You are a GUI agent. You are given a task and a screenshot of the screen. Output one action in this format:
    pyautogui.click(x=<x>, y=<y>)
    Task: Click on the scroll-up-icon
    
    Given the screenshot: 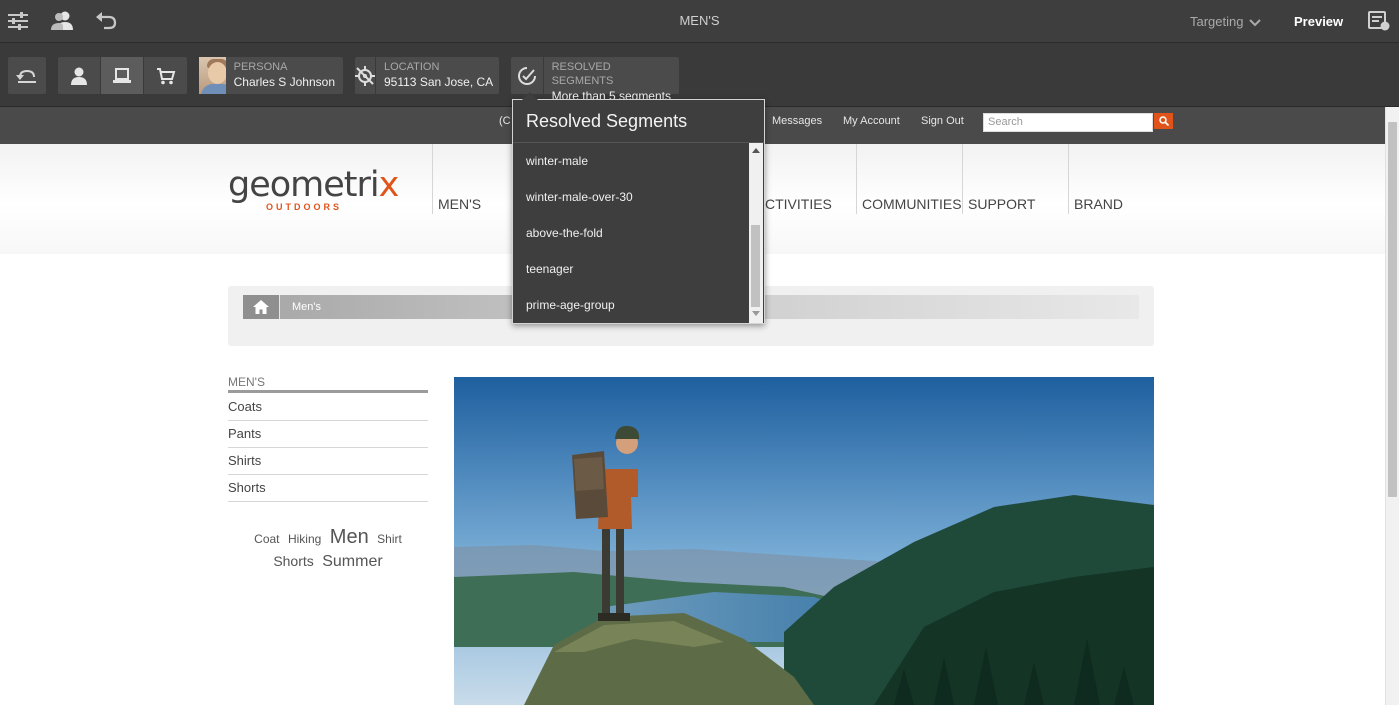 What is the action you would take?
    pyautogui.click(x=756, y=150)
    